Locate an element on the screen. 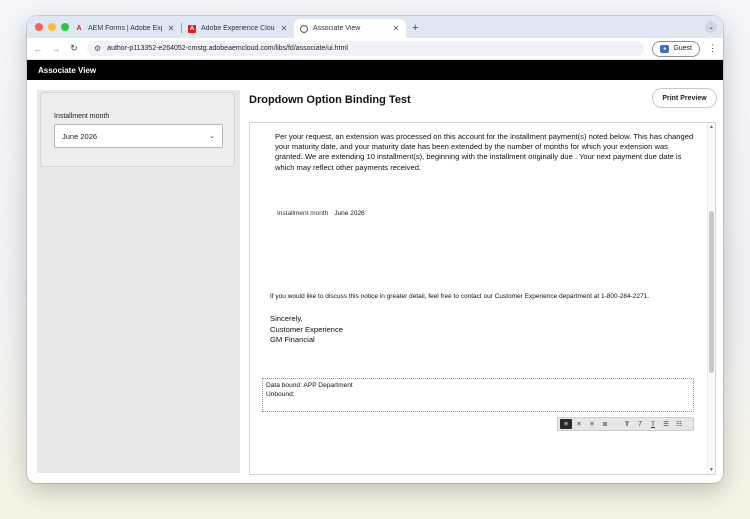 The height and width of the screenshot is (519, 750). installment-label: Installment month is located at coordinates (303, 213).